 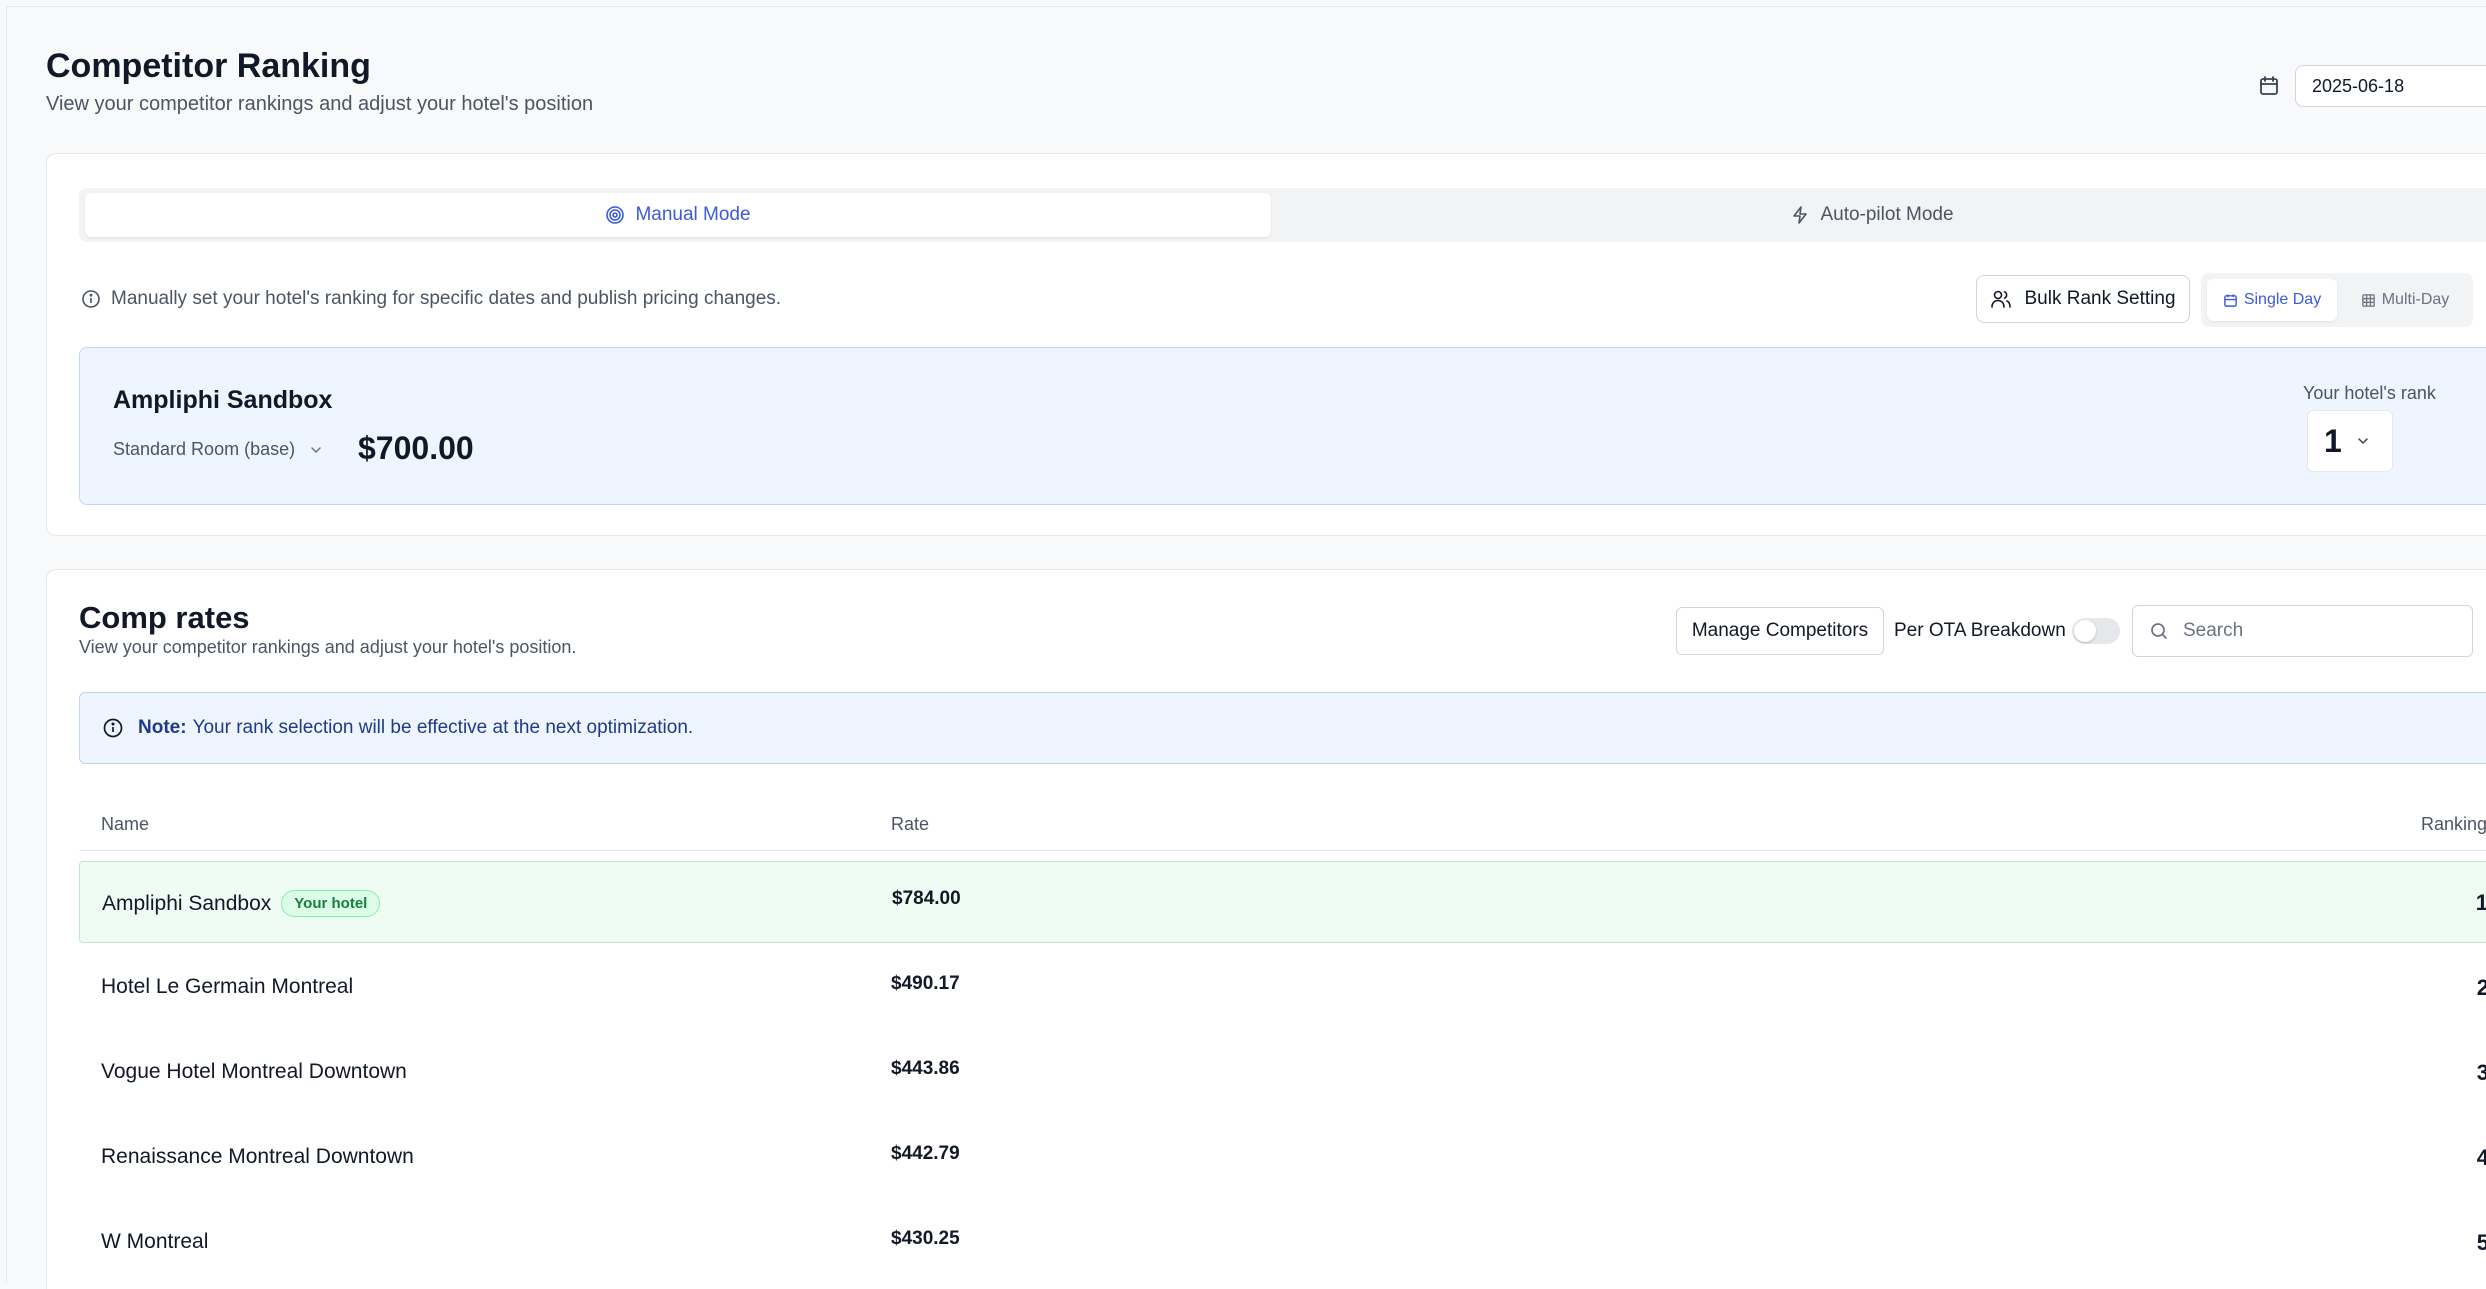 What do you see at coordinates (925, 983) in the screenshot?
I see `row-rate: $490.17` at bounding box center [925, 983].